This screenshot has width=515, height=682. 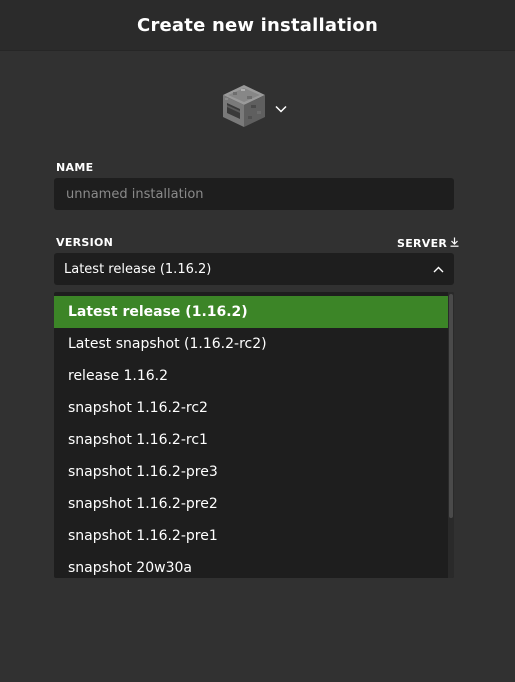 I want to click on scrollbar-thumb, so click(x=451, y=406).